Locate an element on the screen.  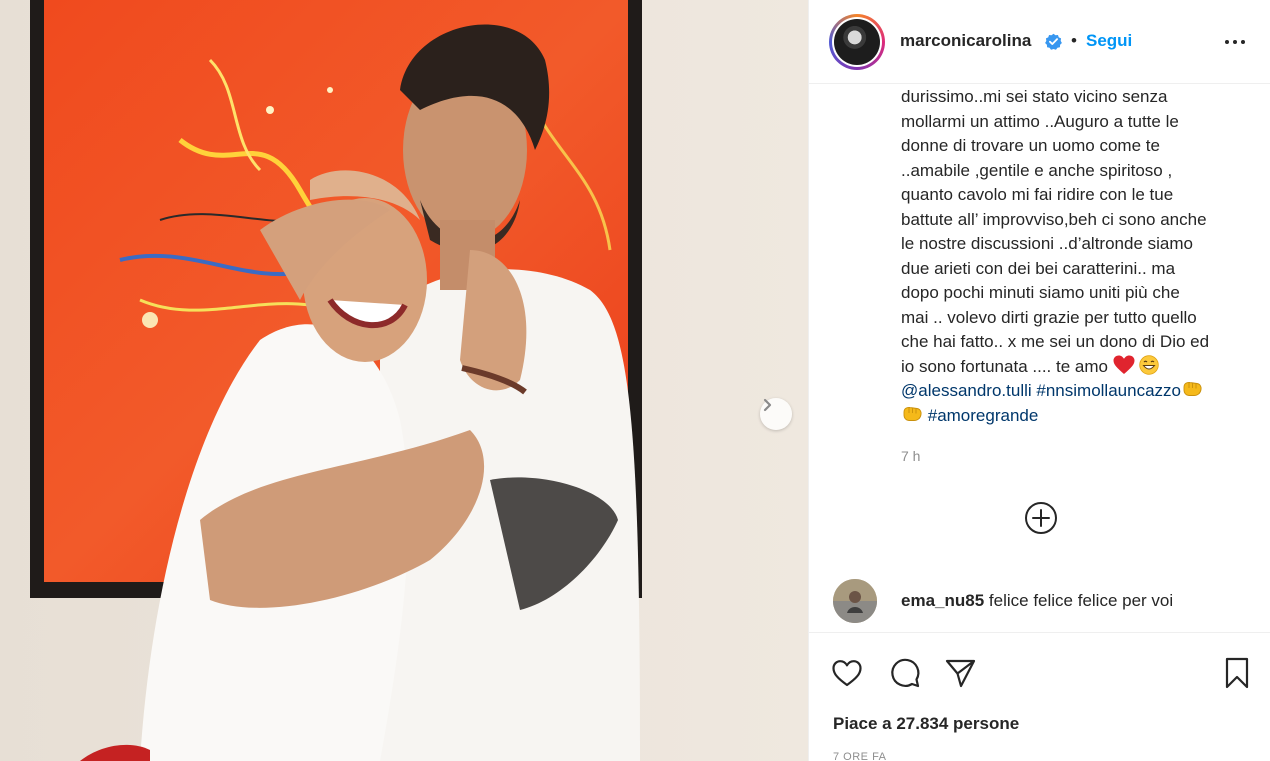
hashtag-link: #amoregrande is located at coordinates (983, 415).